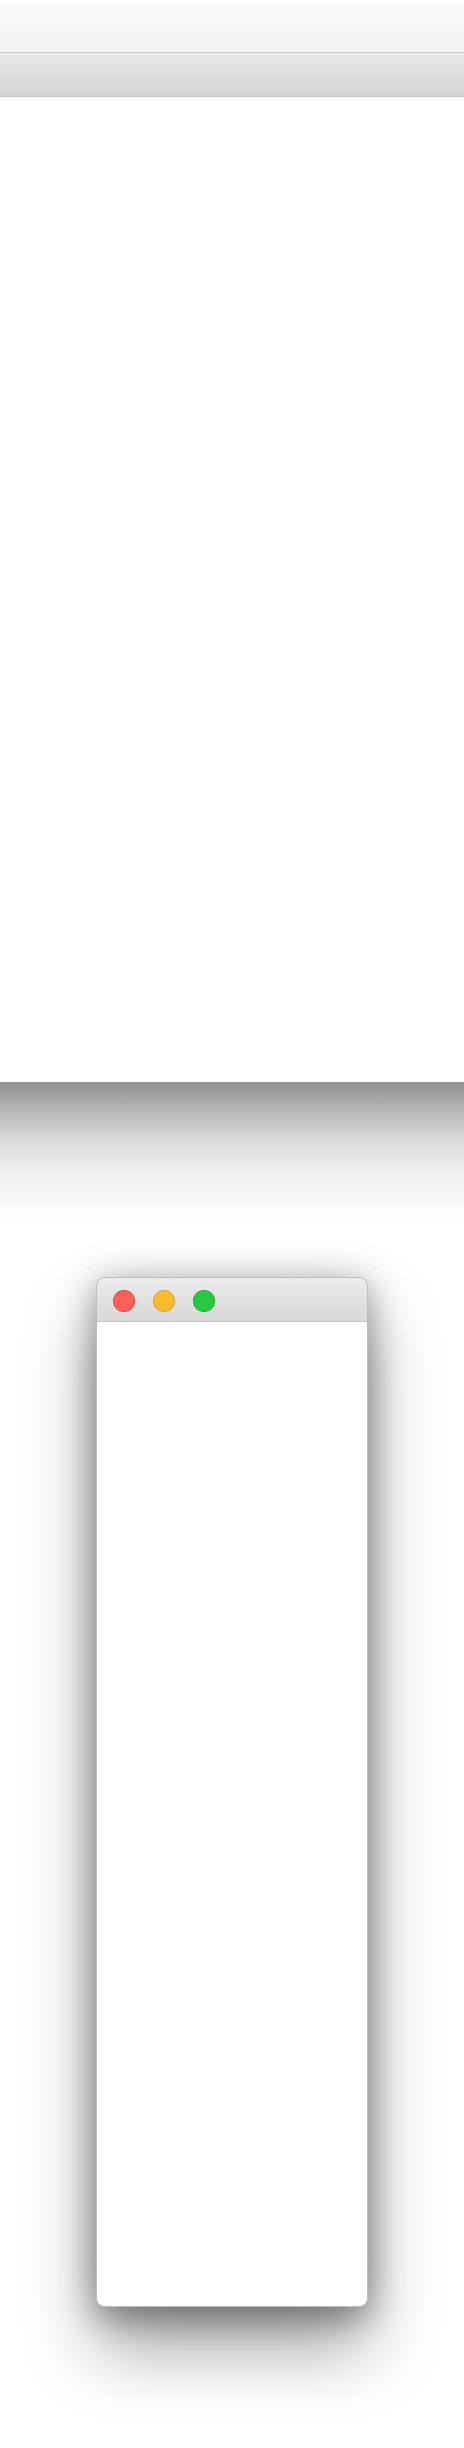 Image resolution: width=464 pixels, height=2448 pixels. I want to click on close-button, so click(124, 1301).